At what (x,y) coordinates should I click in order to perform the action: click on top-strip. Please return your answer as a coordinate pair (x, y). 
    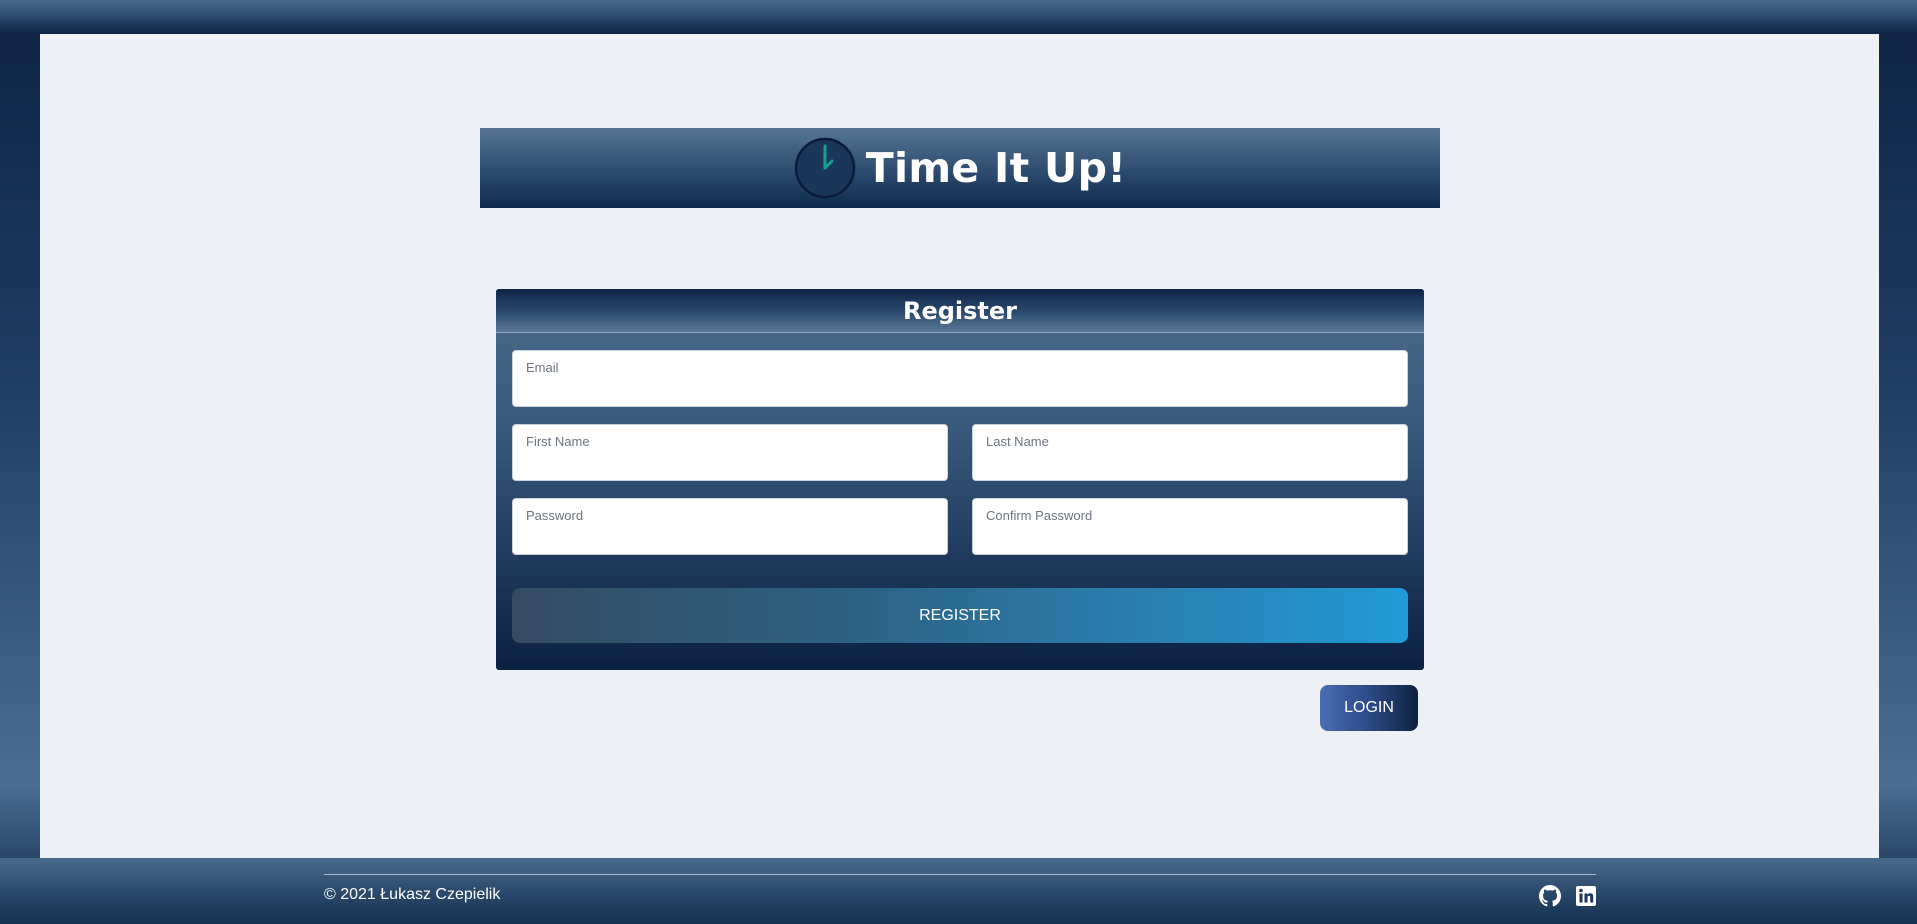
    Looking at the image, I should click on (958, 17).